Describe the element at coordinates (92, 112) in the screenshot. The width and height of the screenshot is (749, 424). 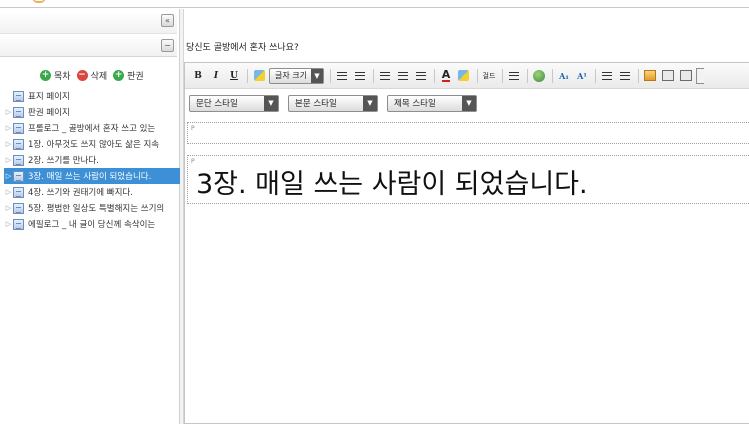
I see `tree-item-colophon: ▷ 판권 페이지` at that location.